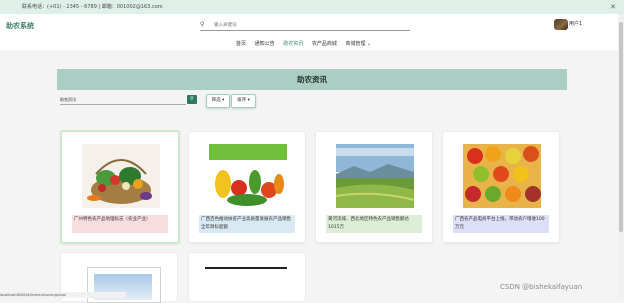  I want to click on status-url: localhost:8080/#/index/zhunongzixun, so click(63, 295).